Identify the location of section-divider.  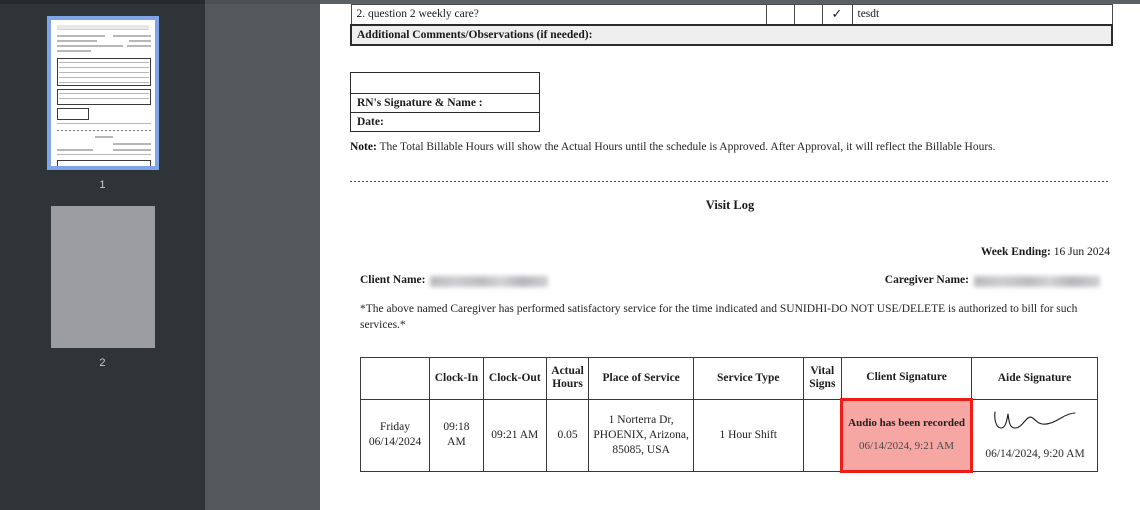
(730, 182).